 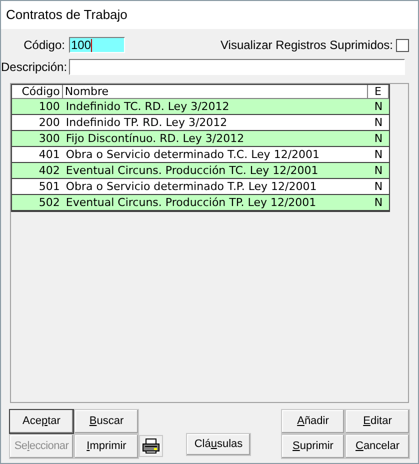 I want to click on table-cell-text: Indefinido TP. RD. Ley 3/2012, so click(x=146, y=122).